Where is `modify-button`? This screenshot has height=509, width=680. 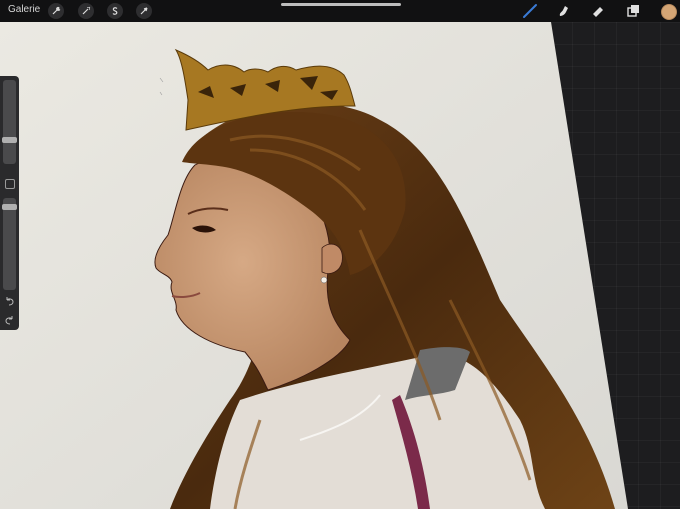
modify-button is located at coordinates (10, 184).